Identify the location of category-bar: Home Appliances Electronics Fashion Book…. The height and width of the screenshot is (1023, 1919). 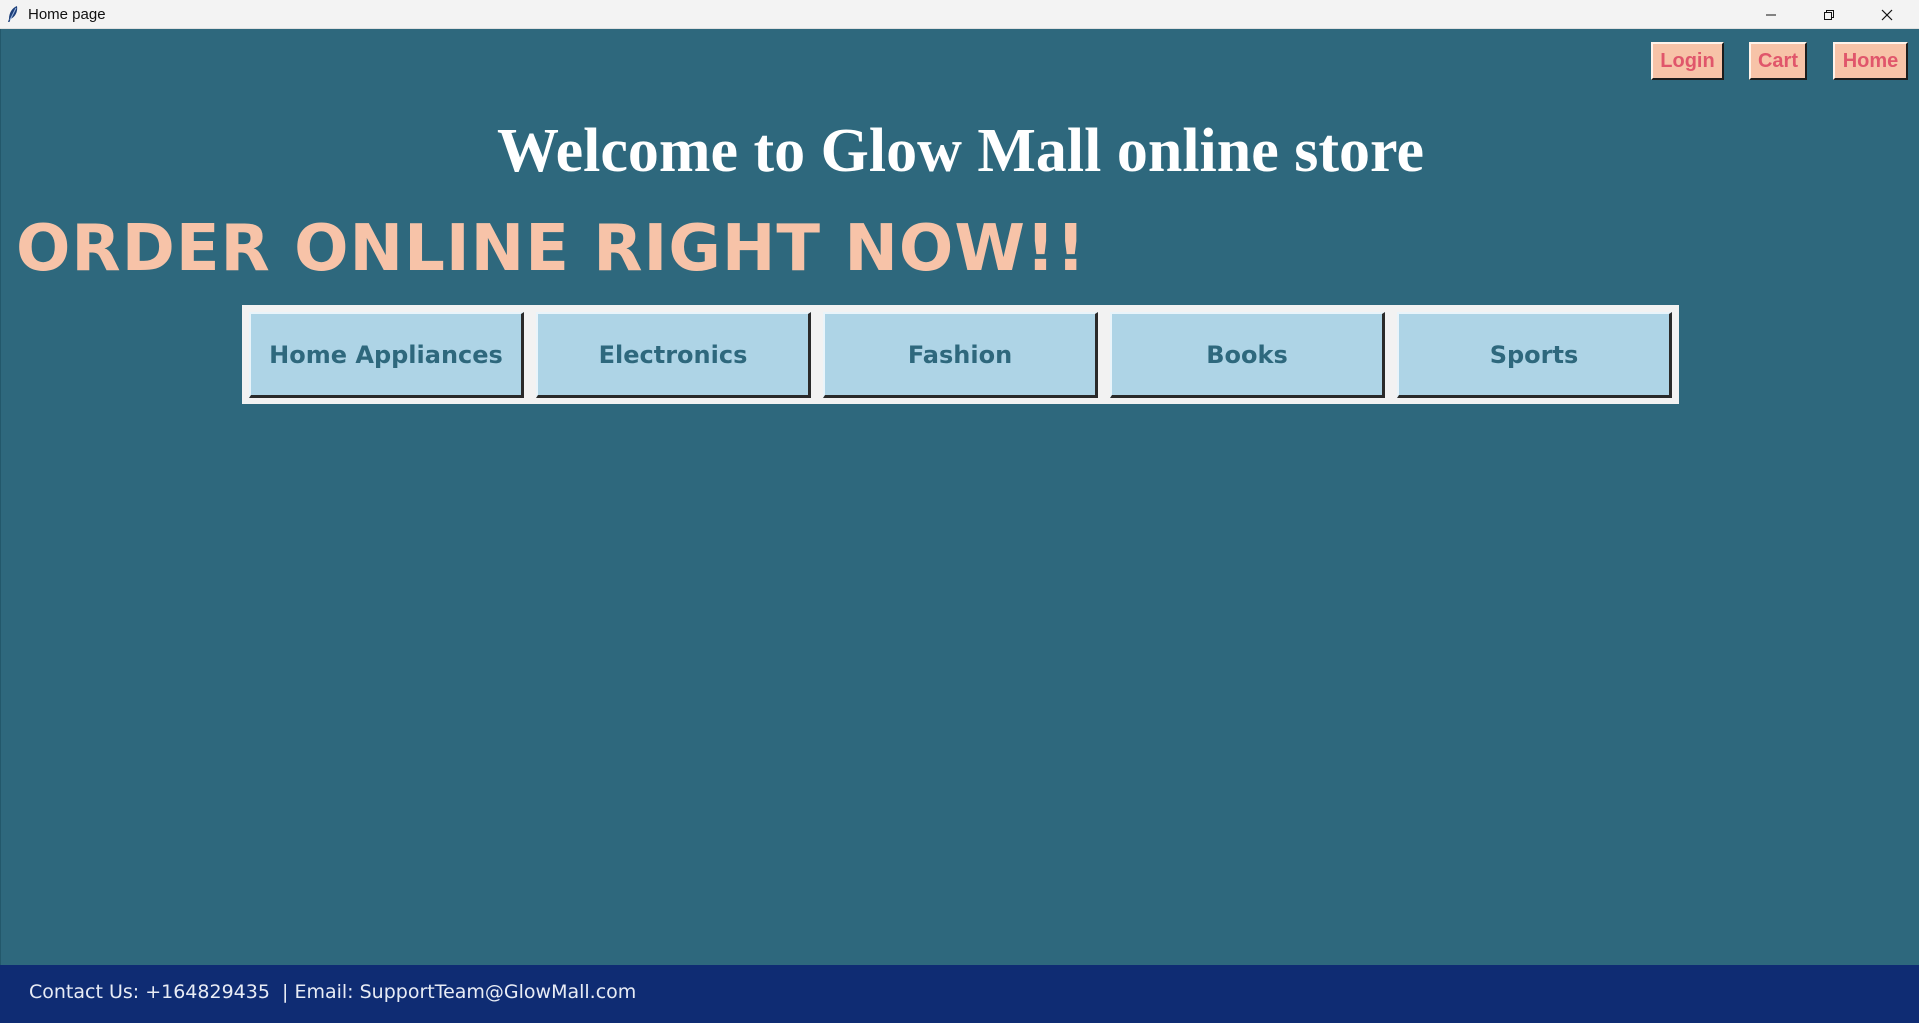
(960, 354).